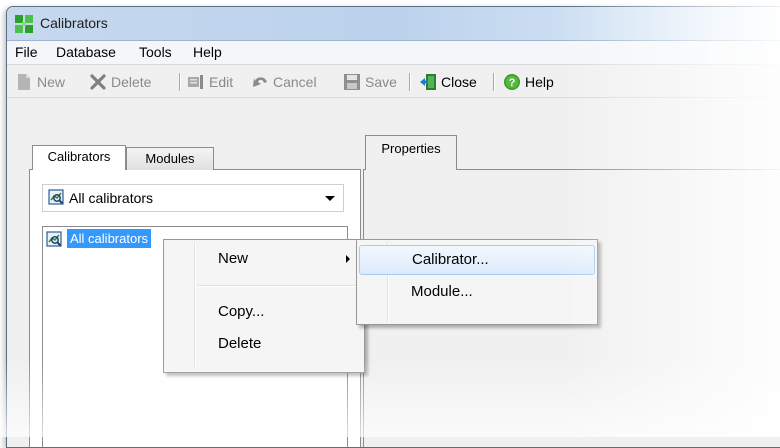 The width and height of the screenshot is (780, 448). I want to click on tree-node-label: All calibrators, so click(109, 238).